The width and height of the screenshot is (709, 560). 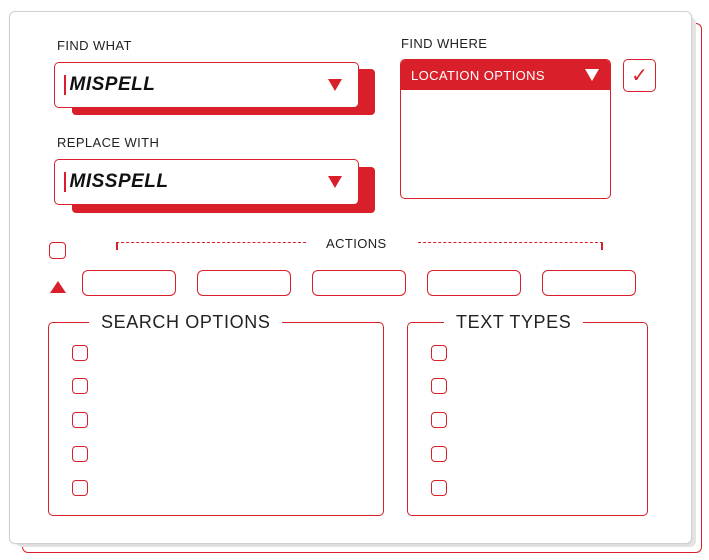 What do you see at coordinates (505, 129) in the screenshot?
I see `location-options-list: LOCATION OPTIONS` at bounding box center [505, 129].